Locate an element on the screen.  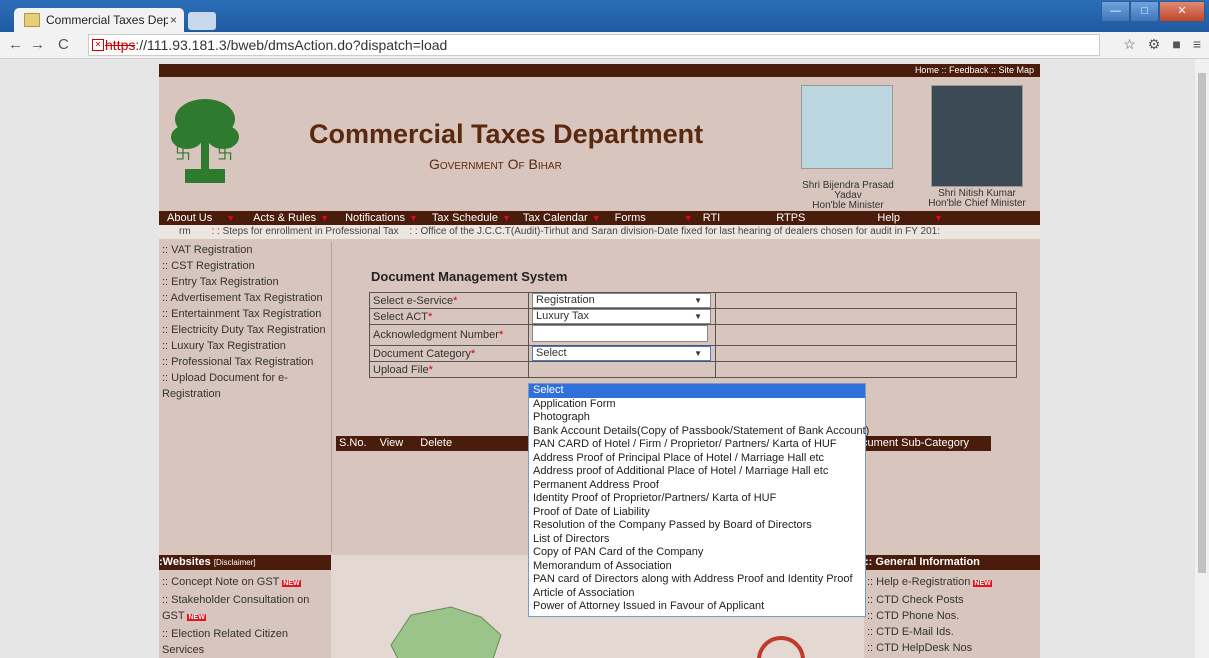
menu-tax-calendar: Tax Calendar is located at coordinates (555, 218).